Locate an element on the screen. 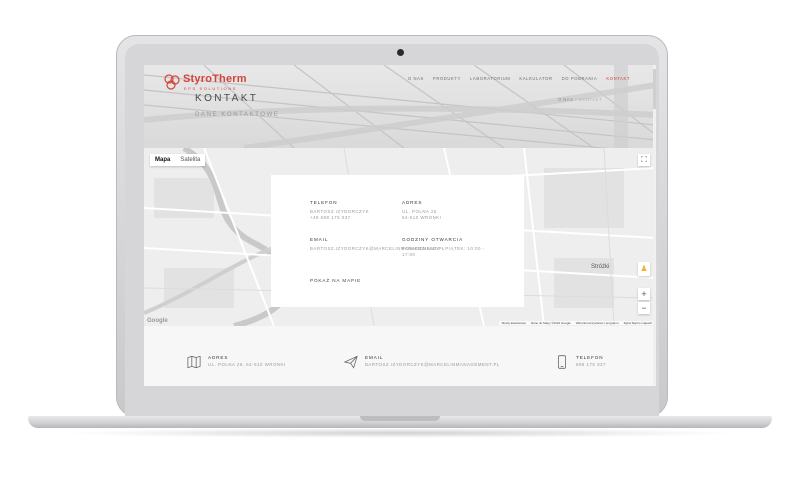 The image size is (800, 483). map-type-map: Mapa is located at coordinates (162, 160).